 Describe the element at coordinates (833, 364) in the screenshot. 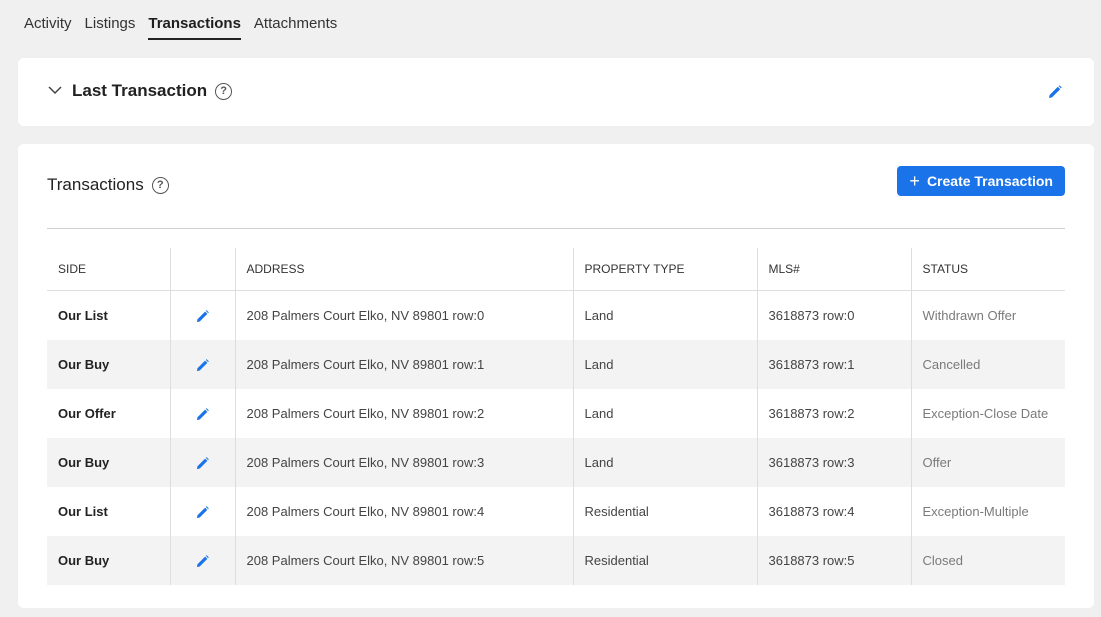

I see `mls-cell: 3618873 row:1` at that location.